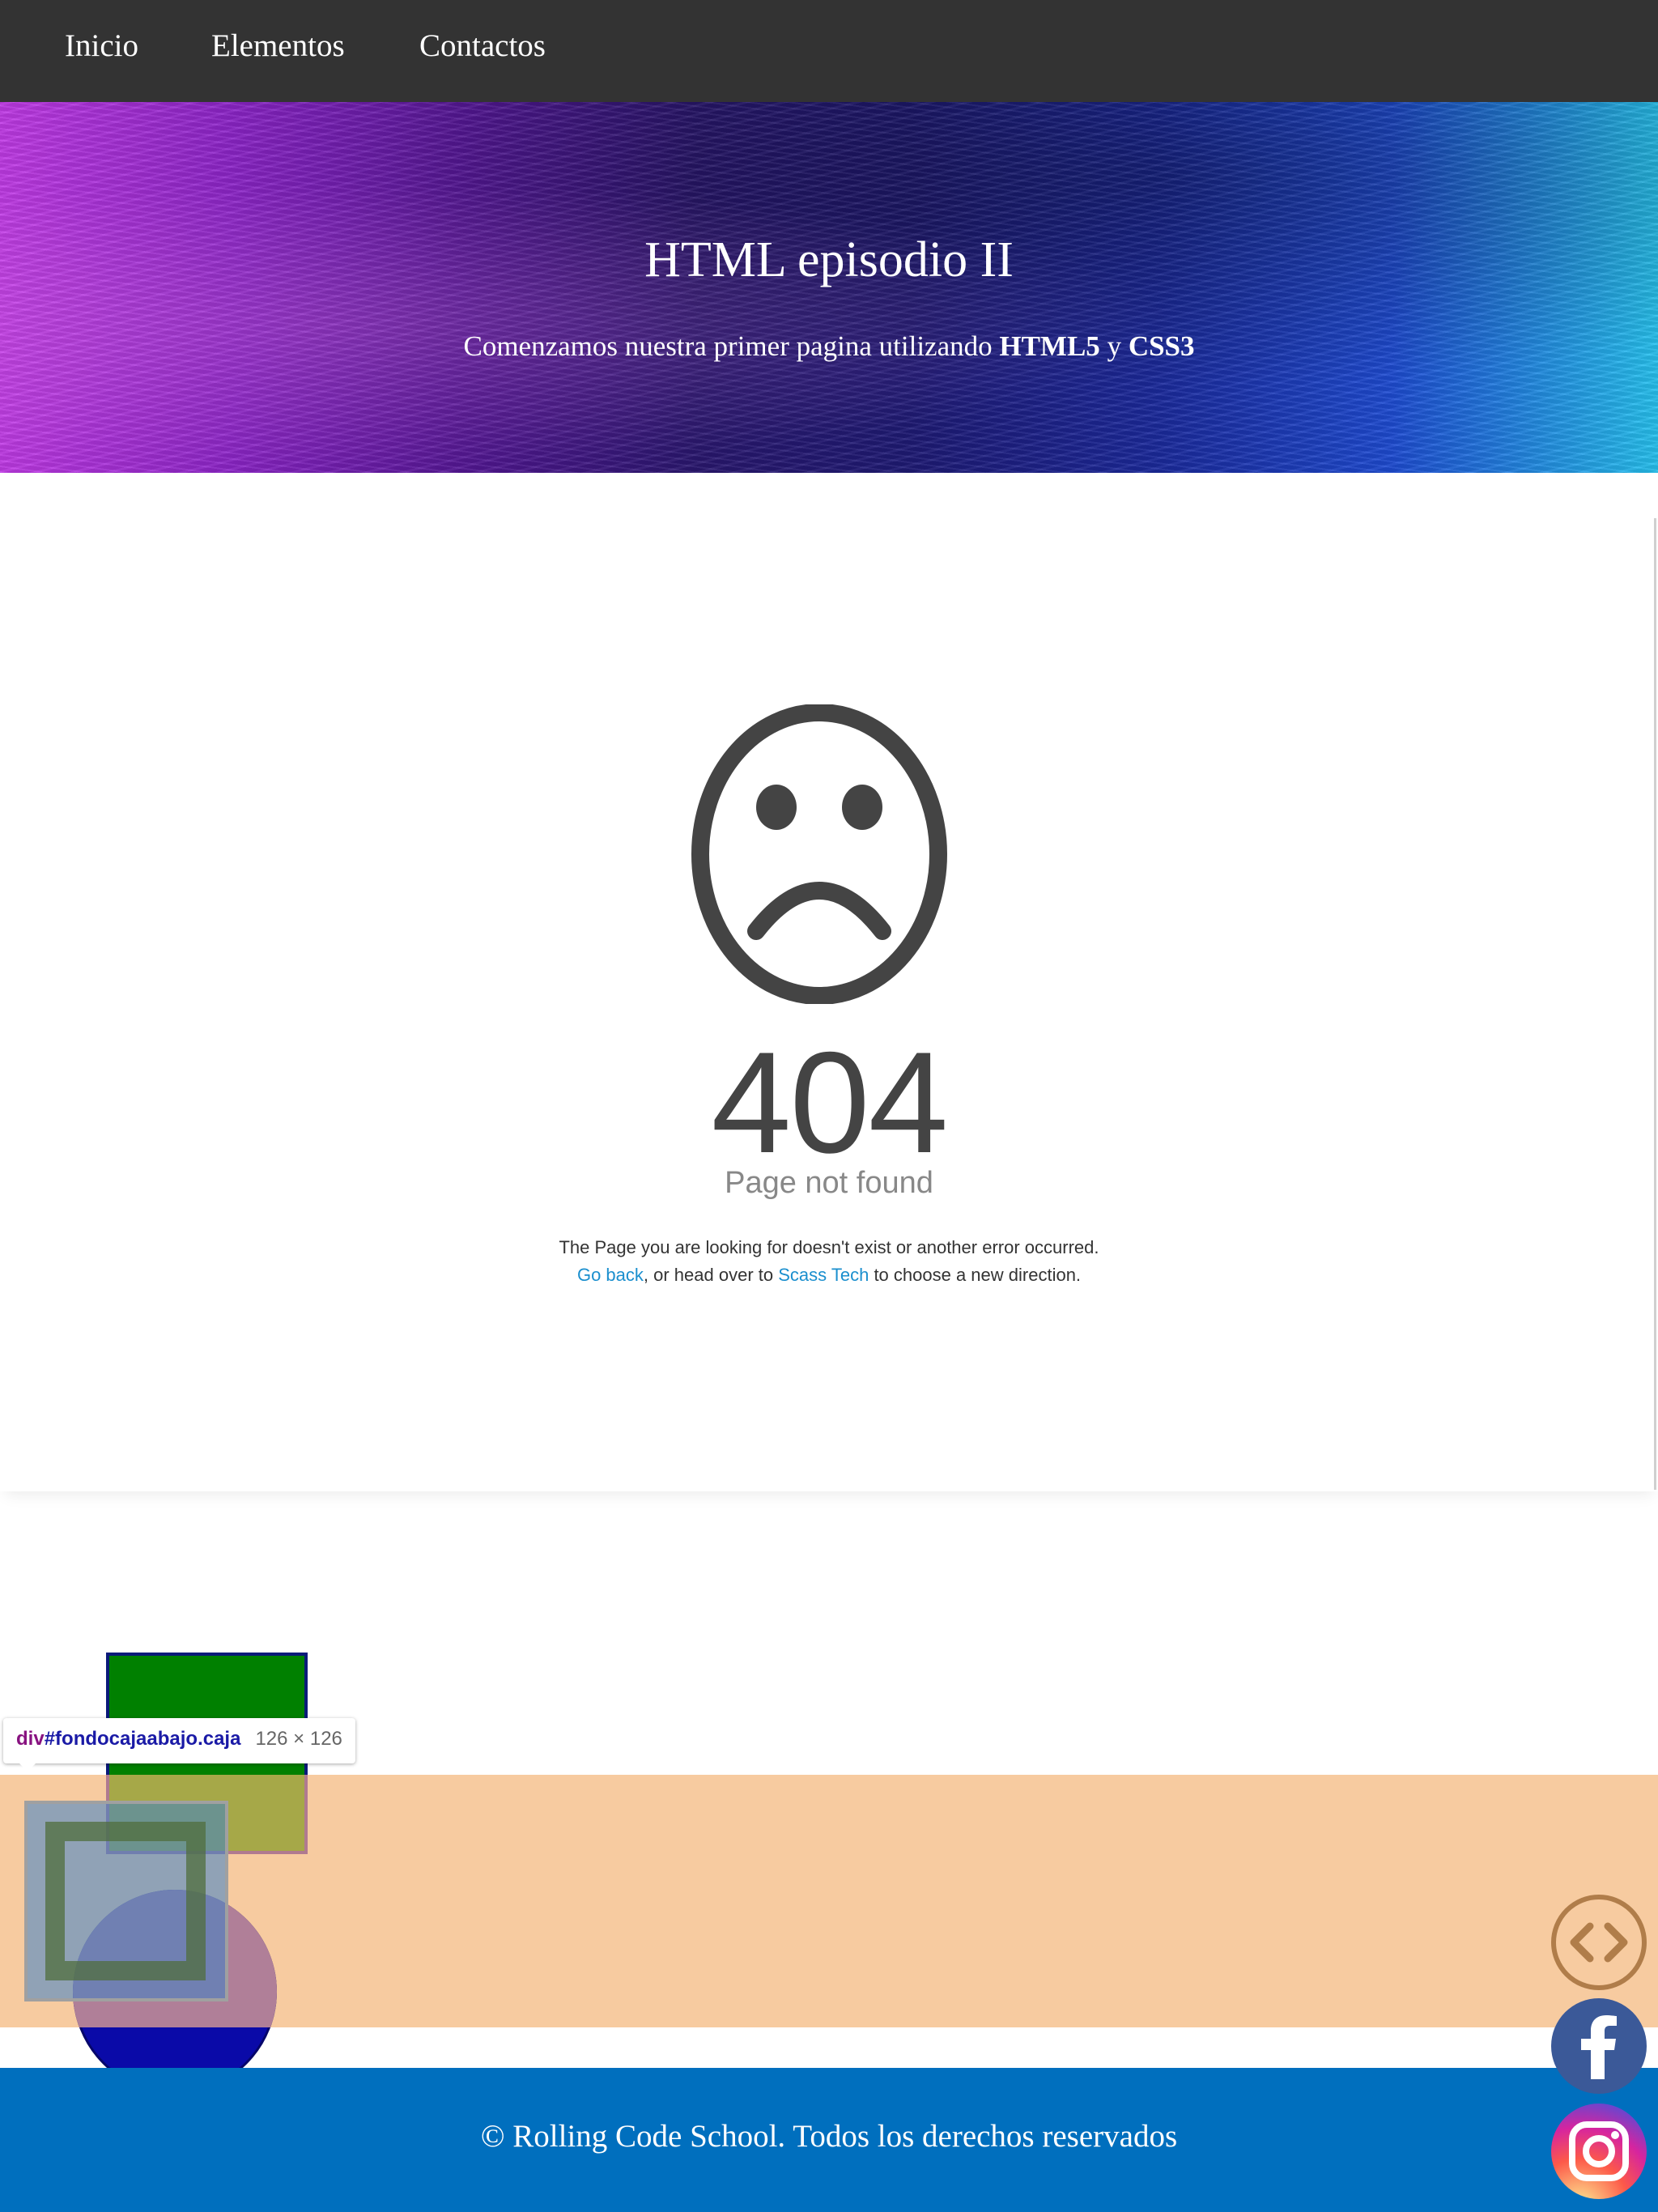 The height and width of the screenshot is (2212, 1658). I want to click on devtools-tooltip: div#fondocajaabajo.caja 126 × 126, so click(179, 1741).